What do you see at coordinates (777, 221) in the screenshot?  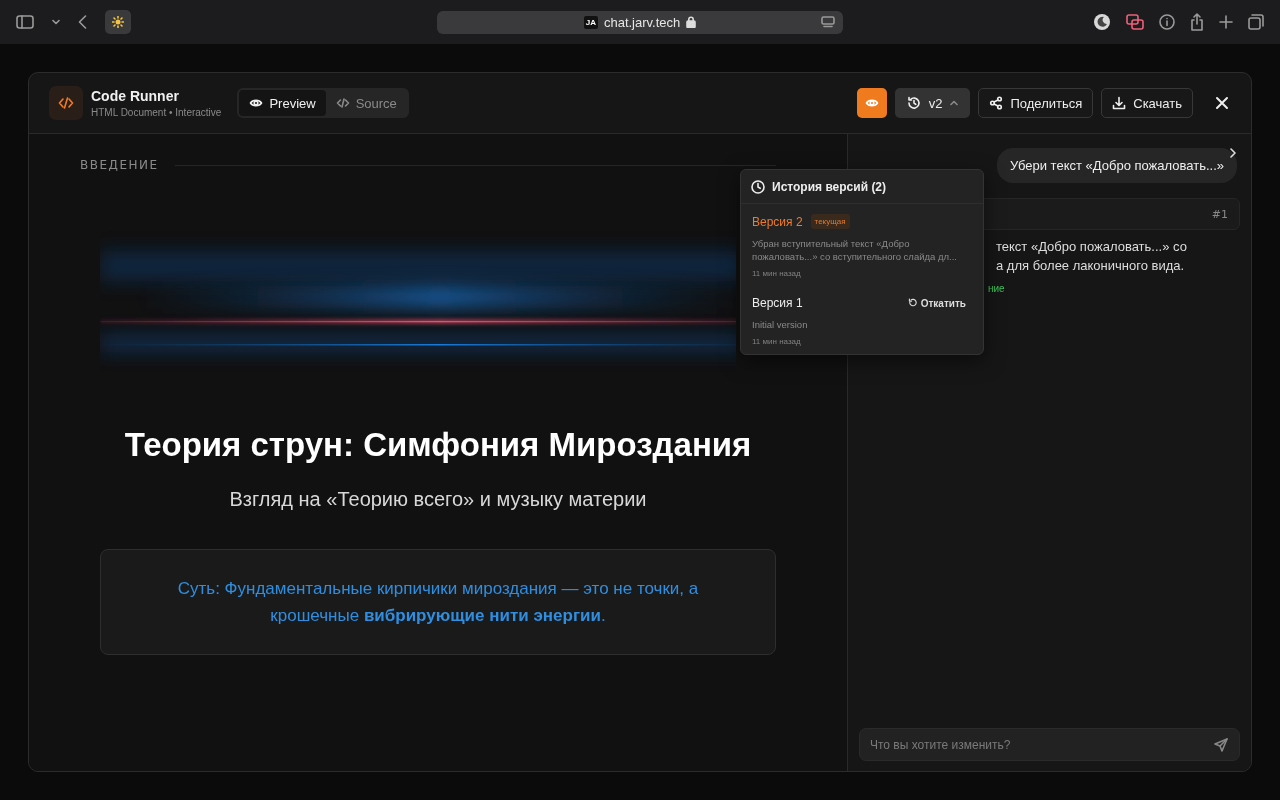 I see `version-name: Версия 2` at bounding box center [777, 221].